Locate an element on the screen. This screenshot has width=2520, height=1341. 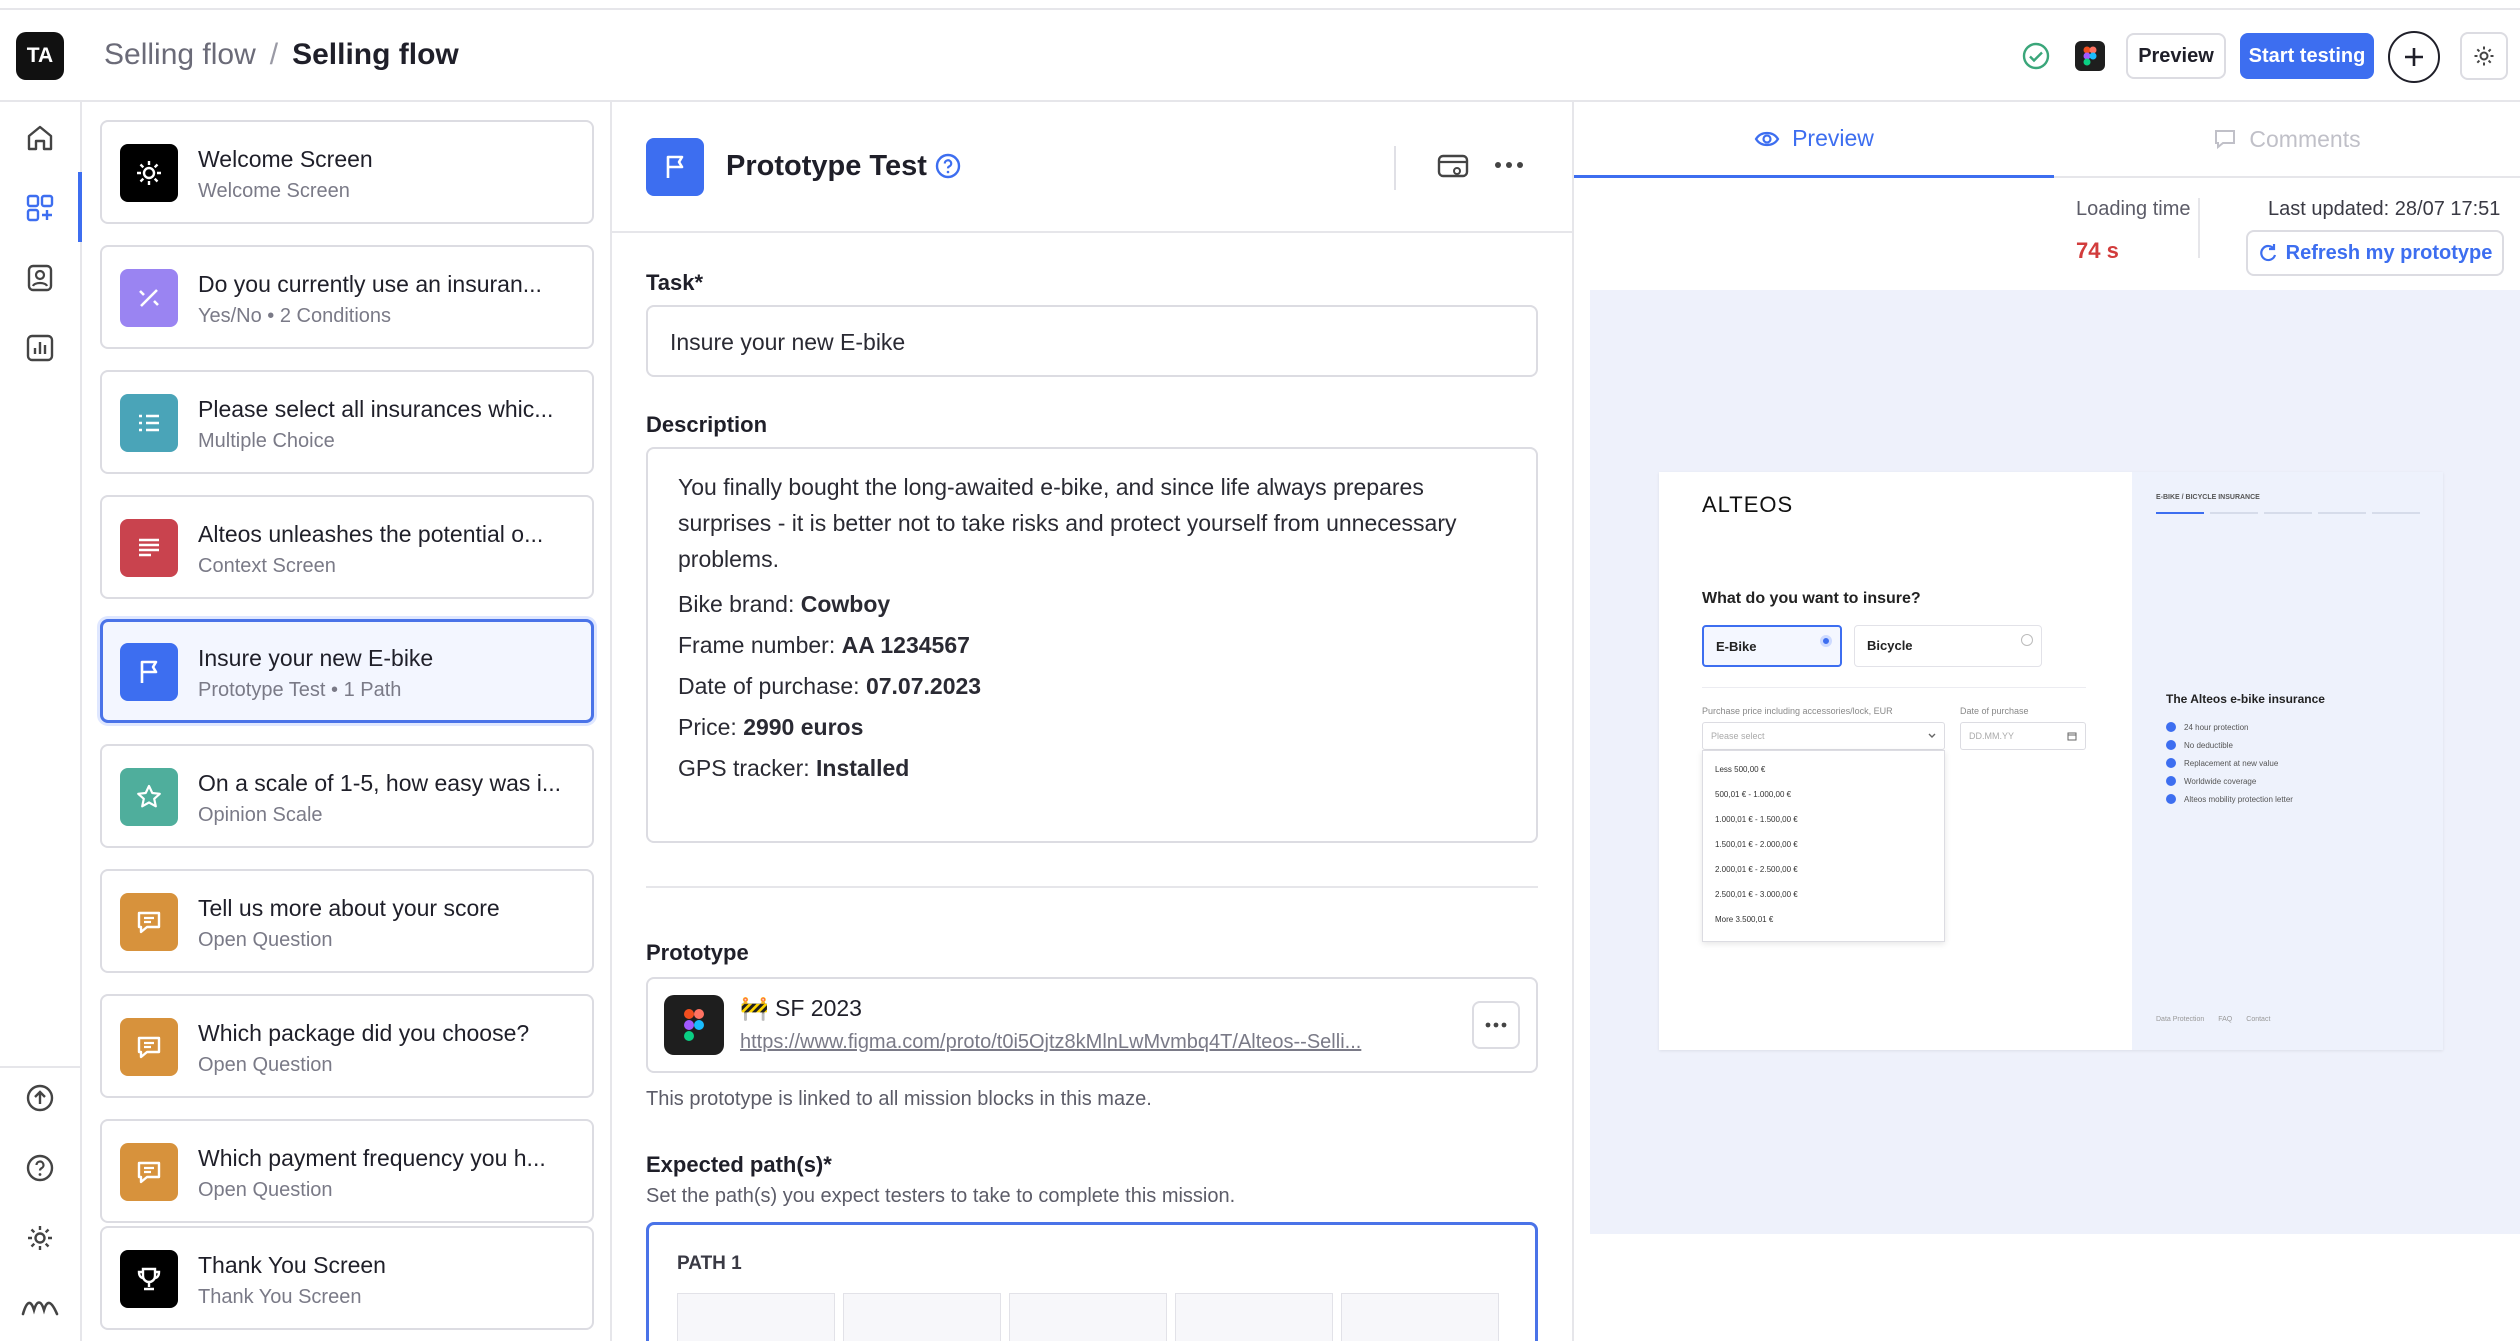
option-bicycle: Bicycle is located at coordinates (1948, 646).